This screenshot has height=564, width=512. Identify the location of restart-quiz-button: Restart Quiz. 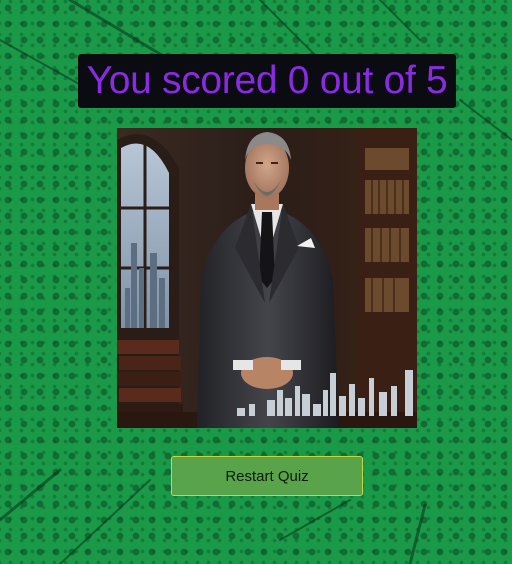
(267, 476).